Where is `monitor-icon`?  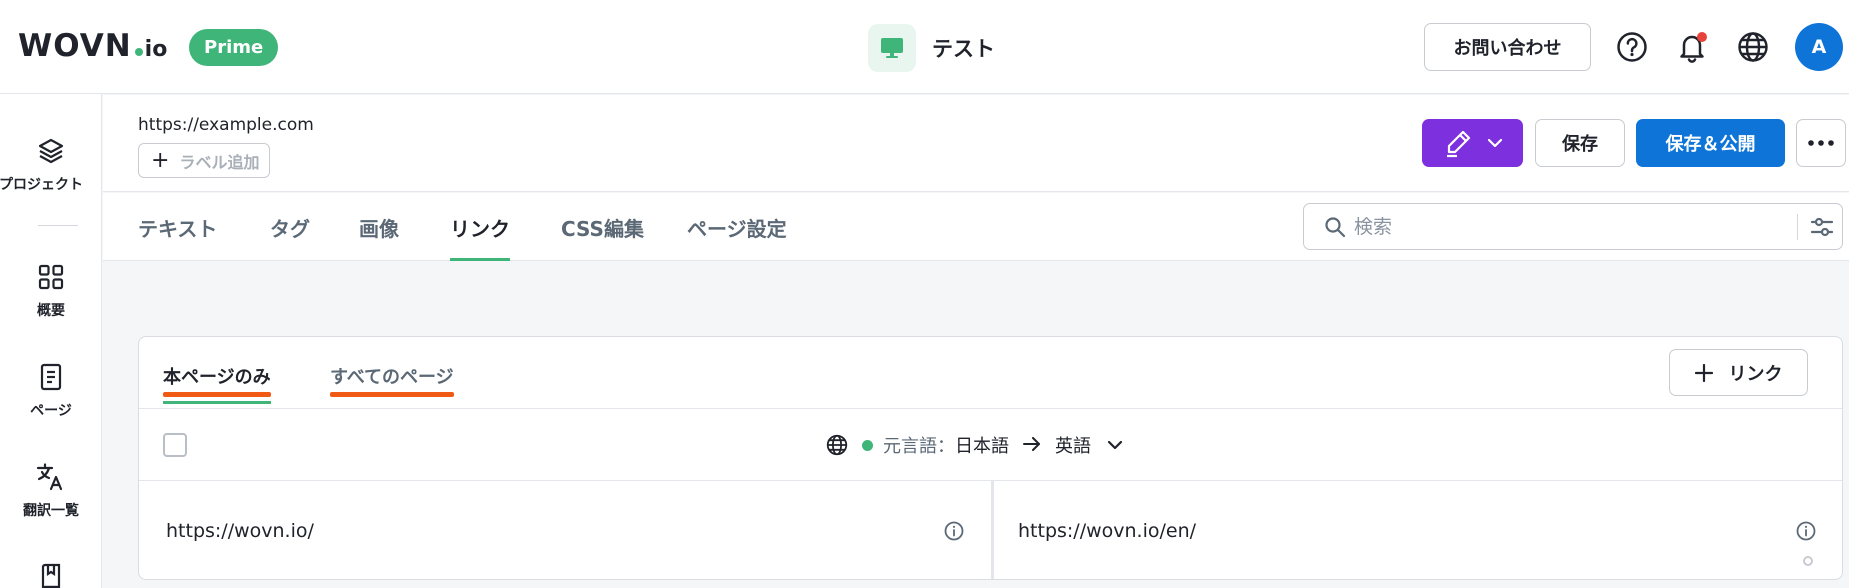
monitor-icon is located at coordinates (892, 48).